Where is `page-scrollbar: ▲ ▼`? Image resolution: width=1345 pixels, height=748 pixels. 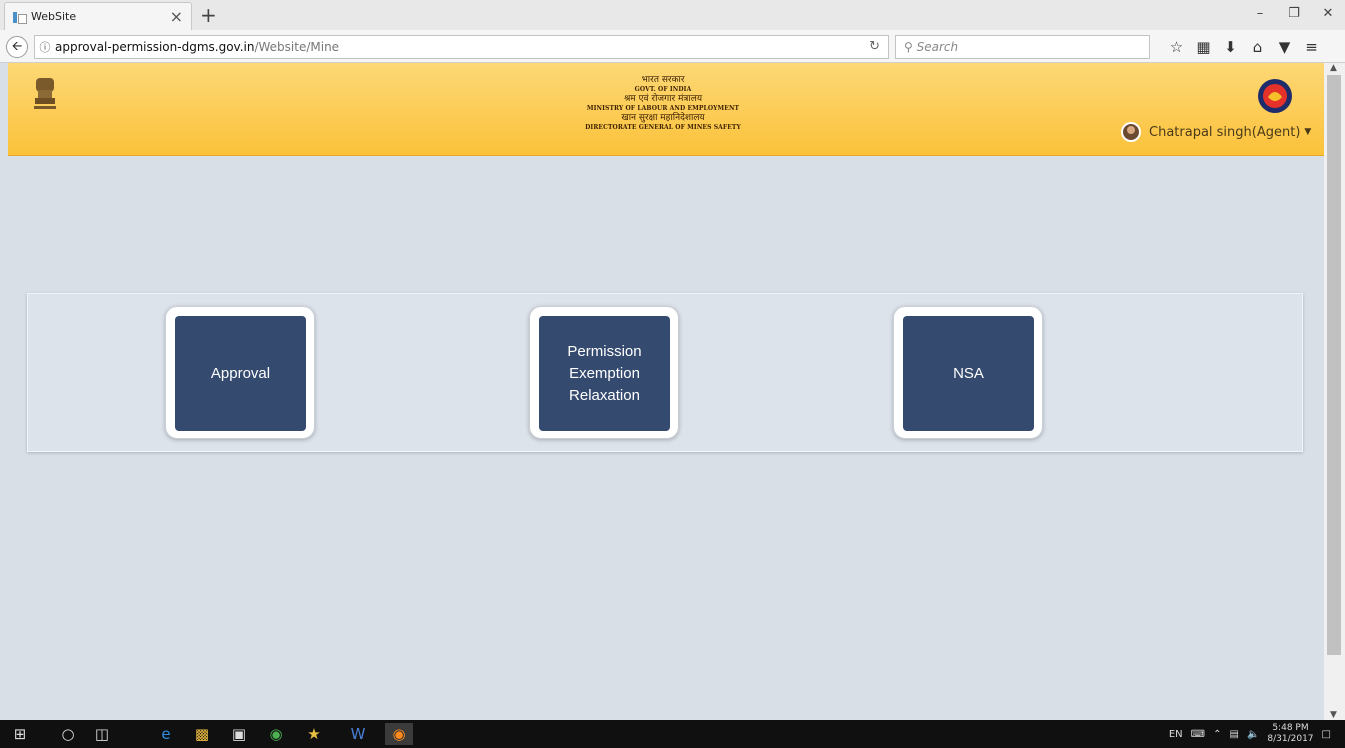 page-scrollbar: ▲ ▼ is located at coordinates (1334, 391).